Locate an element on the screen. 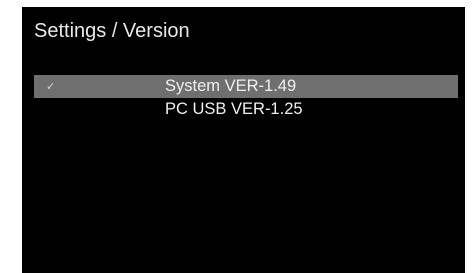  menu-item-system-version: ✓ System VER-1.49 is located at coordinates (246, 86).